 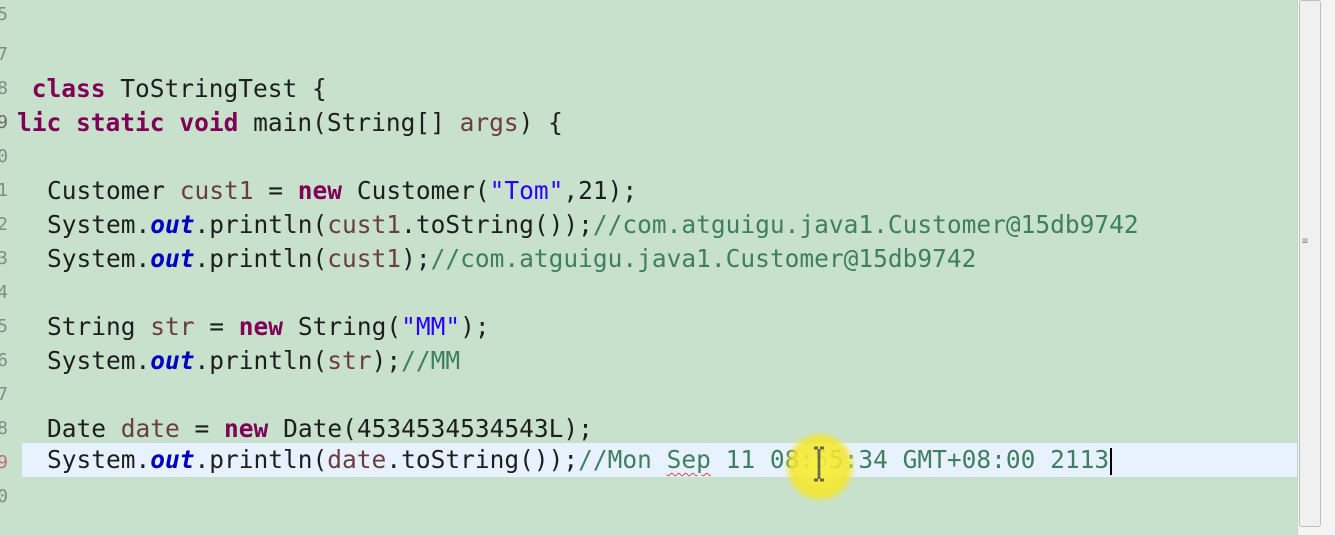 I want to click on code-comment: //MM, so click(x=431, y=360).